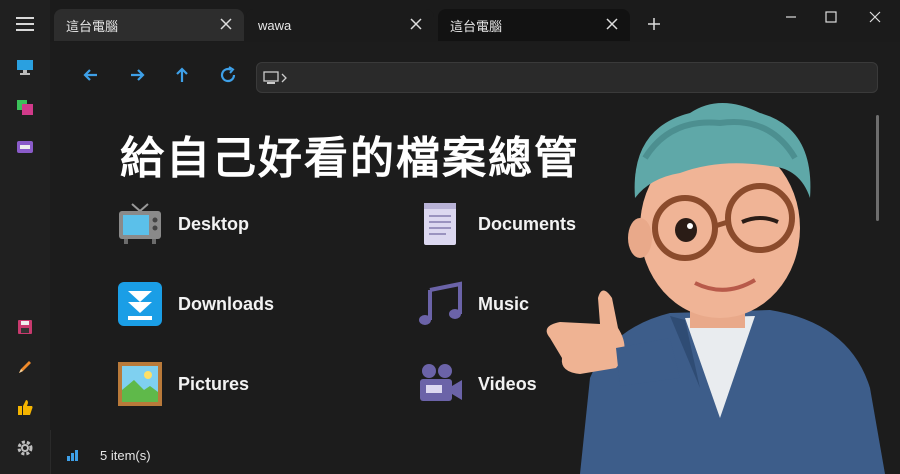  Describe the element at coordinates (149, 25) in the screenshot. I see `tab-this-pc-1: 這台電腦` at that location.